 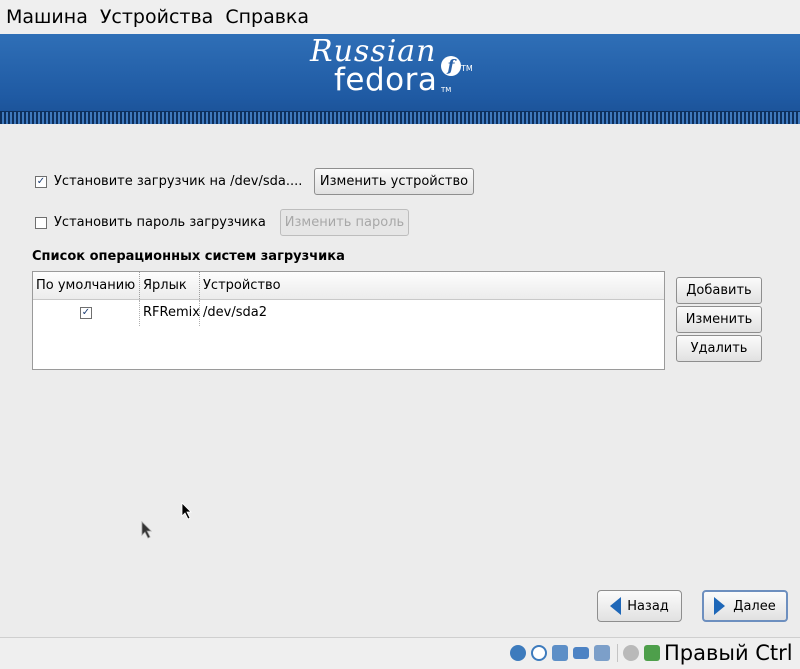 I want to click on host-key-arrow-icon, so click(x=652, y=653).